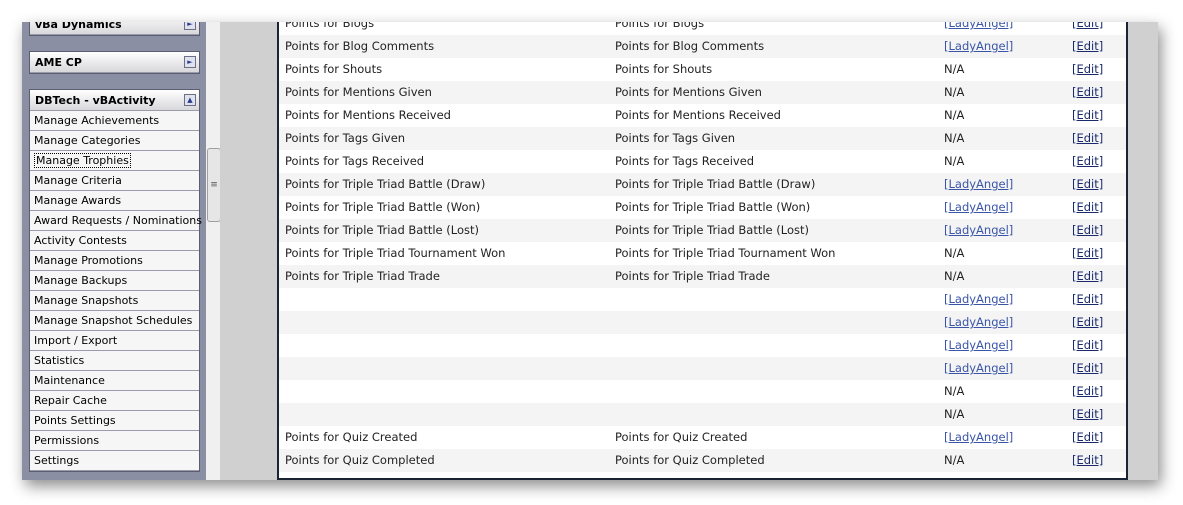 The height and width of the screenshot is (505, 1183). I want to click on frame-splitter: ≡, so click(213, 251).